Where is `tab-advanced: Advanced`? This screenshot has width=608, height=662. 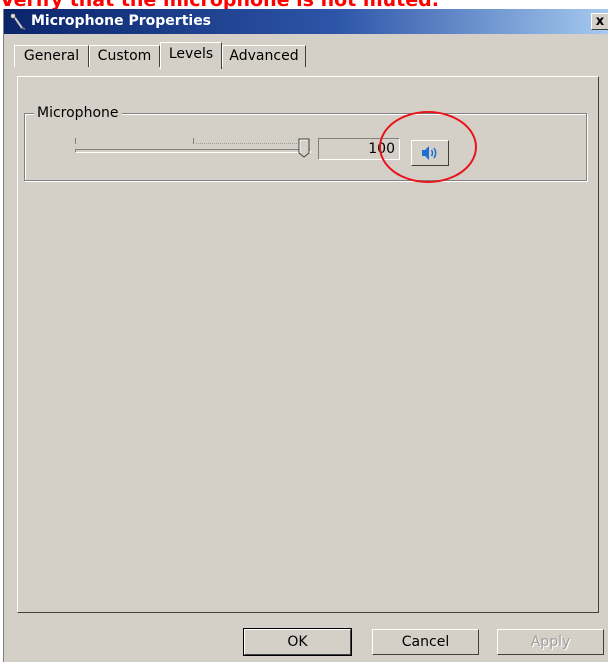
tab-advanced: Advanced is located at coordinates (264, 56).